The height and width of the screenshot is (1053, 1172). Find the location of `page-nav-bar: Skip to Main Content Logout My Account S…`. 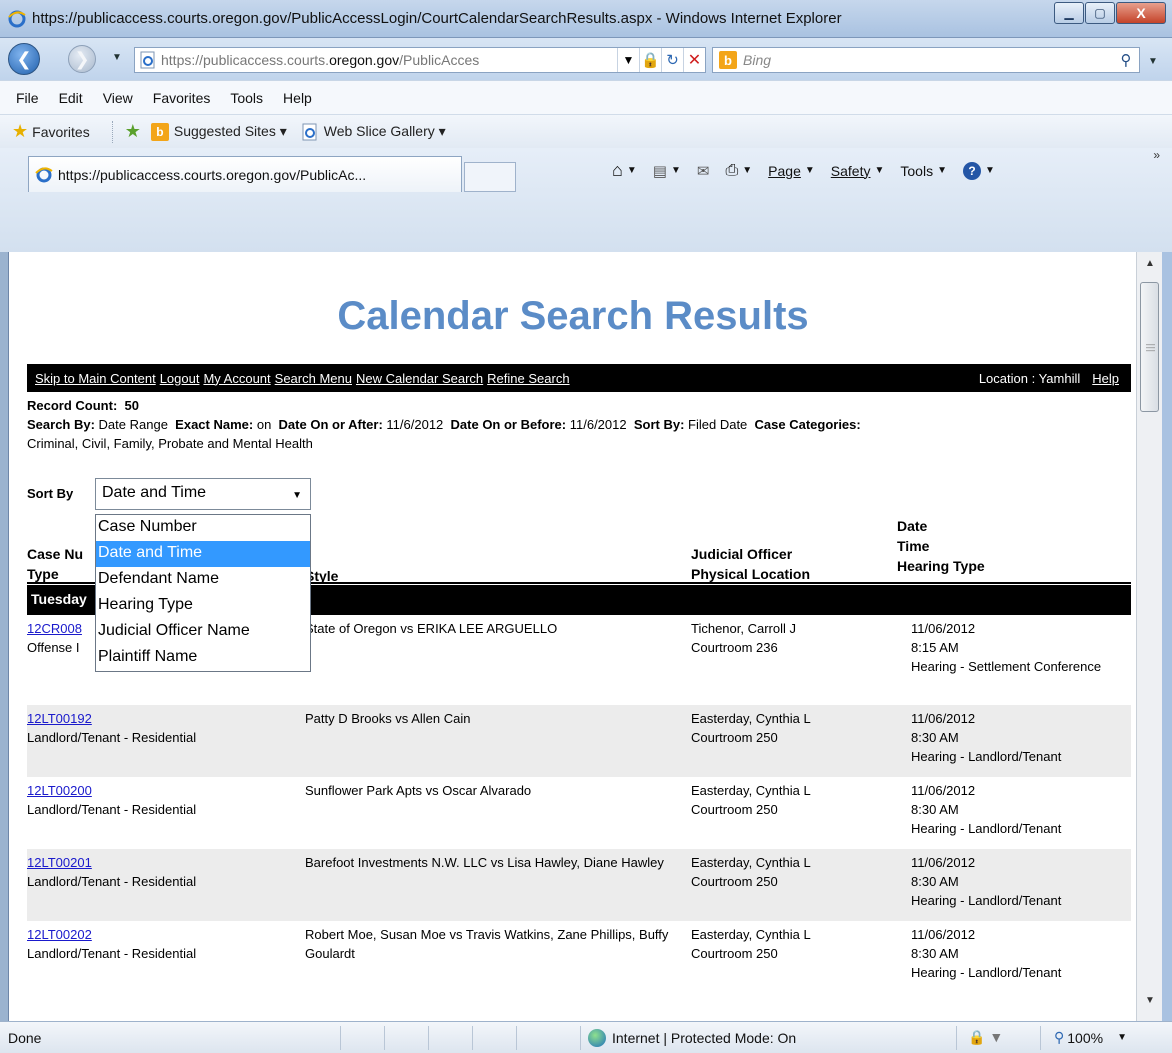

page-nav-bar: Skip to Main Content Logout My Account S… is located at coordinates (579, 378).